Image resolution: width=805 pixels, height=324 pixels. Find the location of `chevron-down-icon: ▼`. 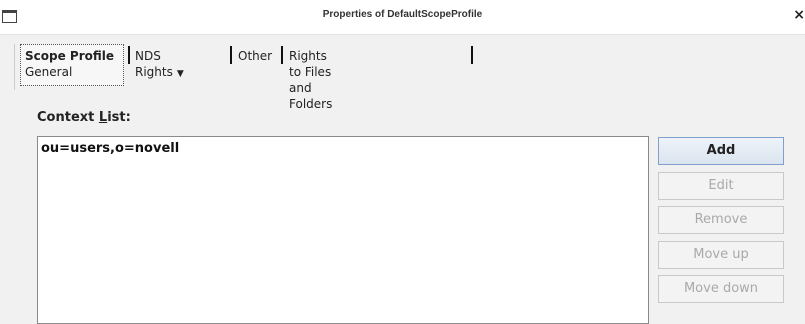

chevron-down-icon: ▼ is located at coordinates (180, 74).